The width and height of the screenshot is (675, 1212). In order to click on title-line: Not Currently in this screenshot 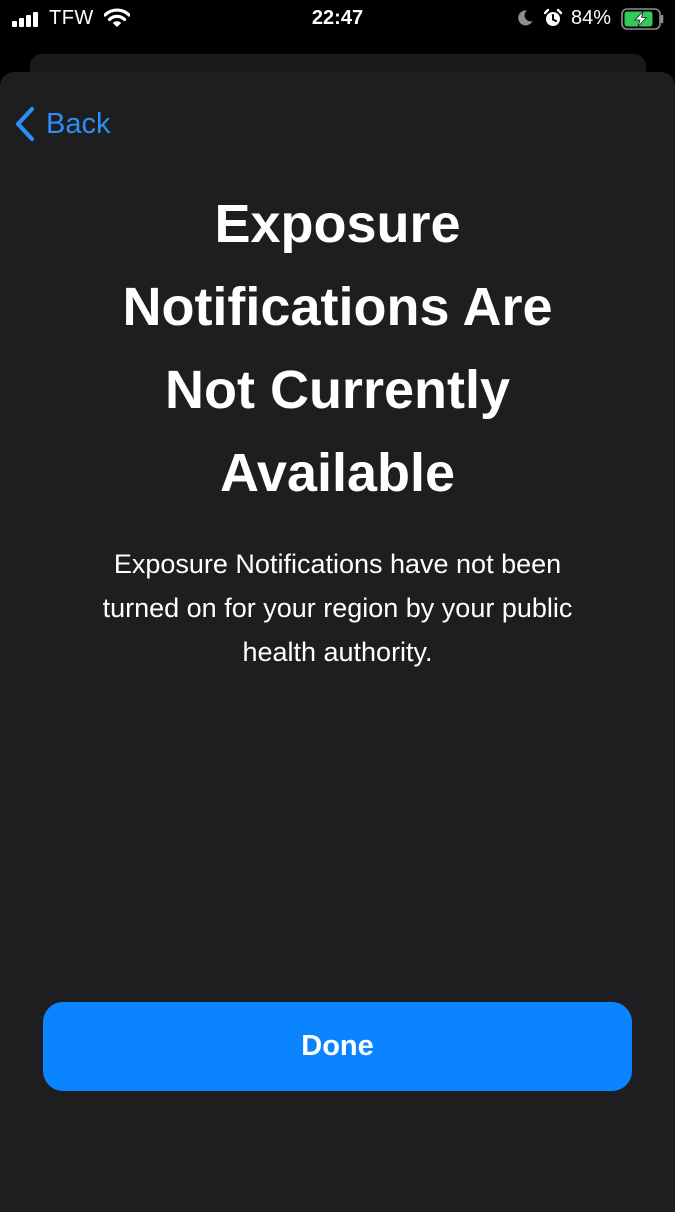, I will do `click(337, 390)`.